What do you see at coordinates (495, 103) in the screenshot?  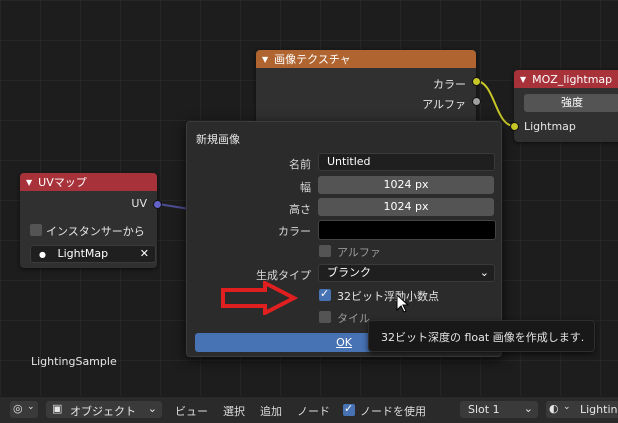 I see `link-color-to-lightmap` at bounding box center [495, 103].